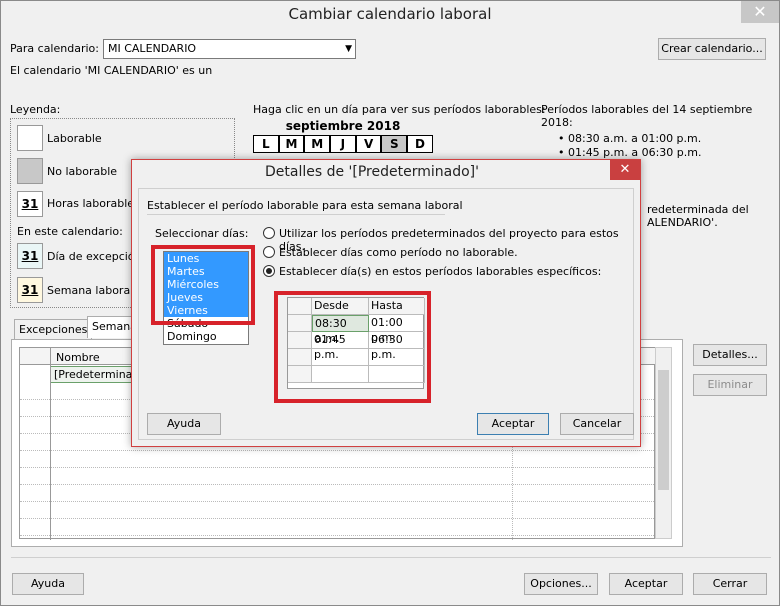 This screenshot has width=780, height=606. Describe the element at coordinates (269, 271) in the screenshot. I see `radio-specific-periods` at that location.